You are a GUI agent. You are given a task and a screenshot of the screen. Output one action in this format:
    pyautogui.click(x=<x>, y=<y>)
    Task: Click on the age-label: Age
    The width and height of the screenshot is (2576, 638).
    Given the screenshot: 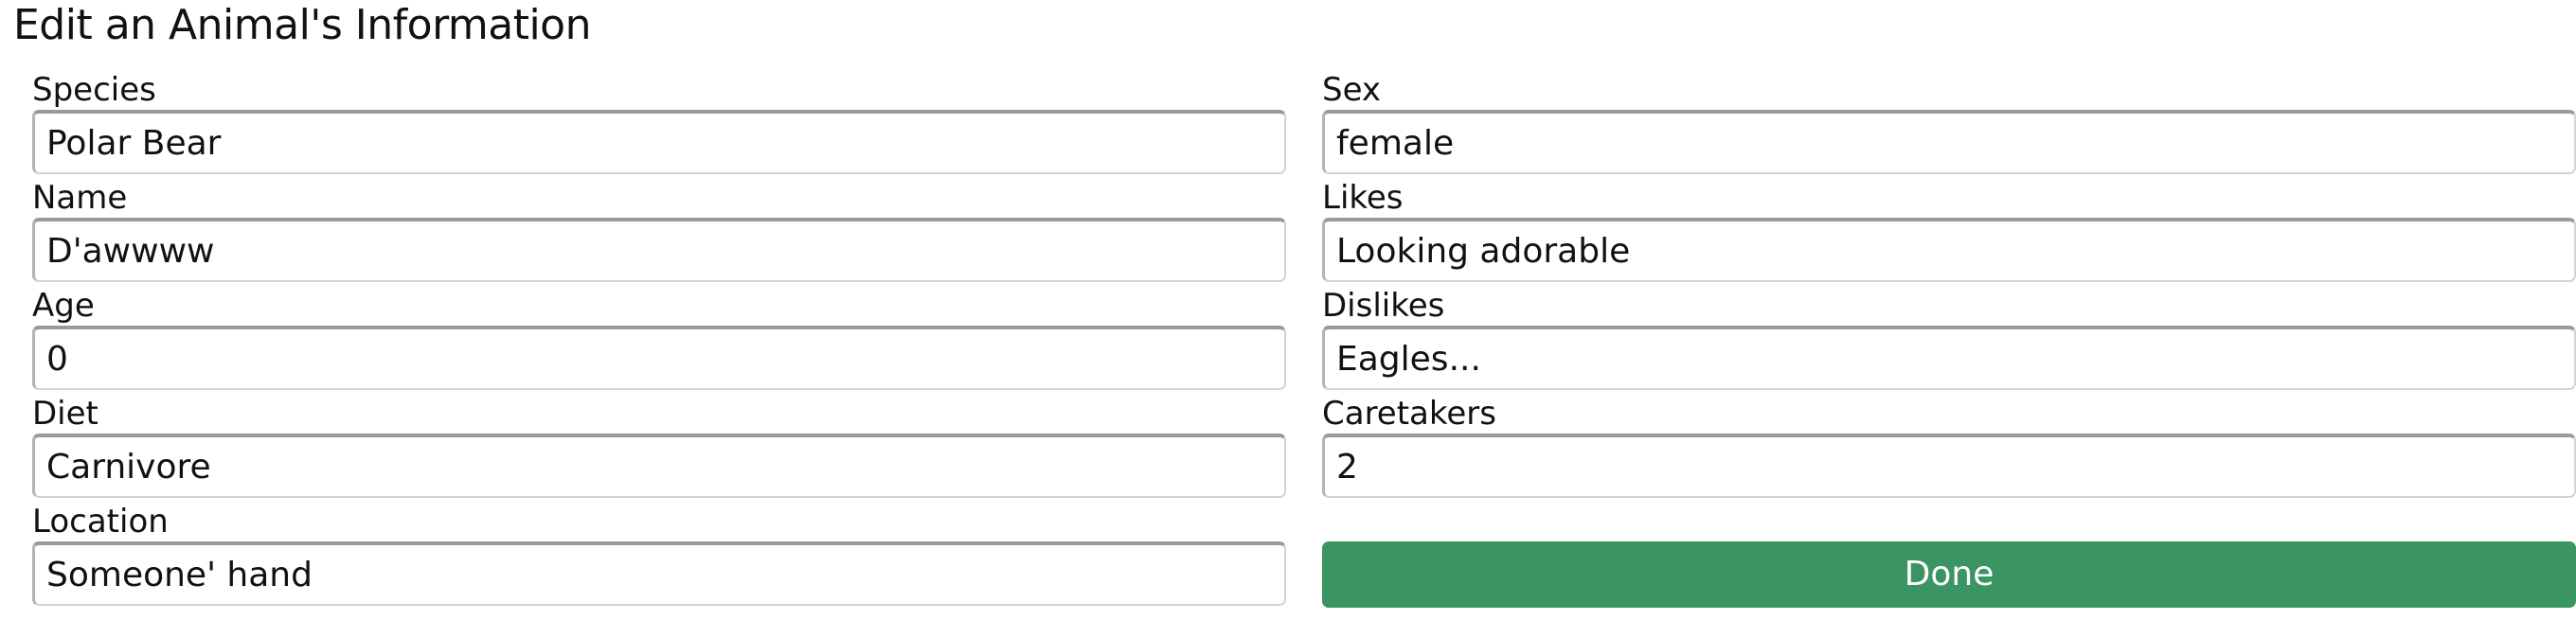 What is the action you would take?
    pyautogui.click(x=63, y=306)
    